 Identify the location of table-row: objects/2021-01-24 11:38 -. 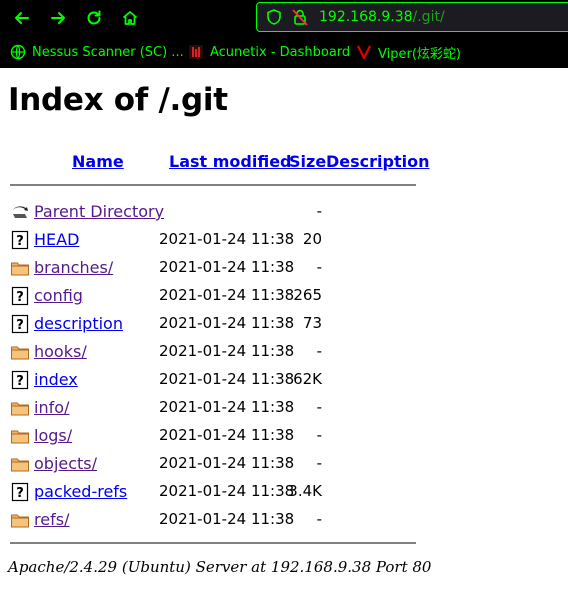
(284, 466).